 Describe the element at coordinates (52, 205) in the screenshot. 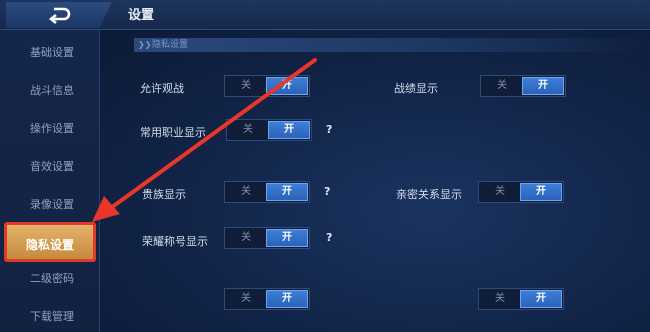

I see `sidebar-item-replay: 录像设置` at that location.